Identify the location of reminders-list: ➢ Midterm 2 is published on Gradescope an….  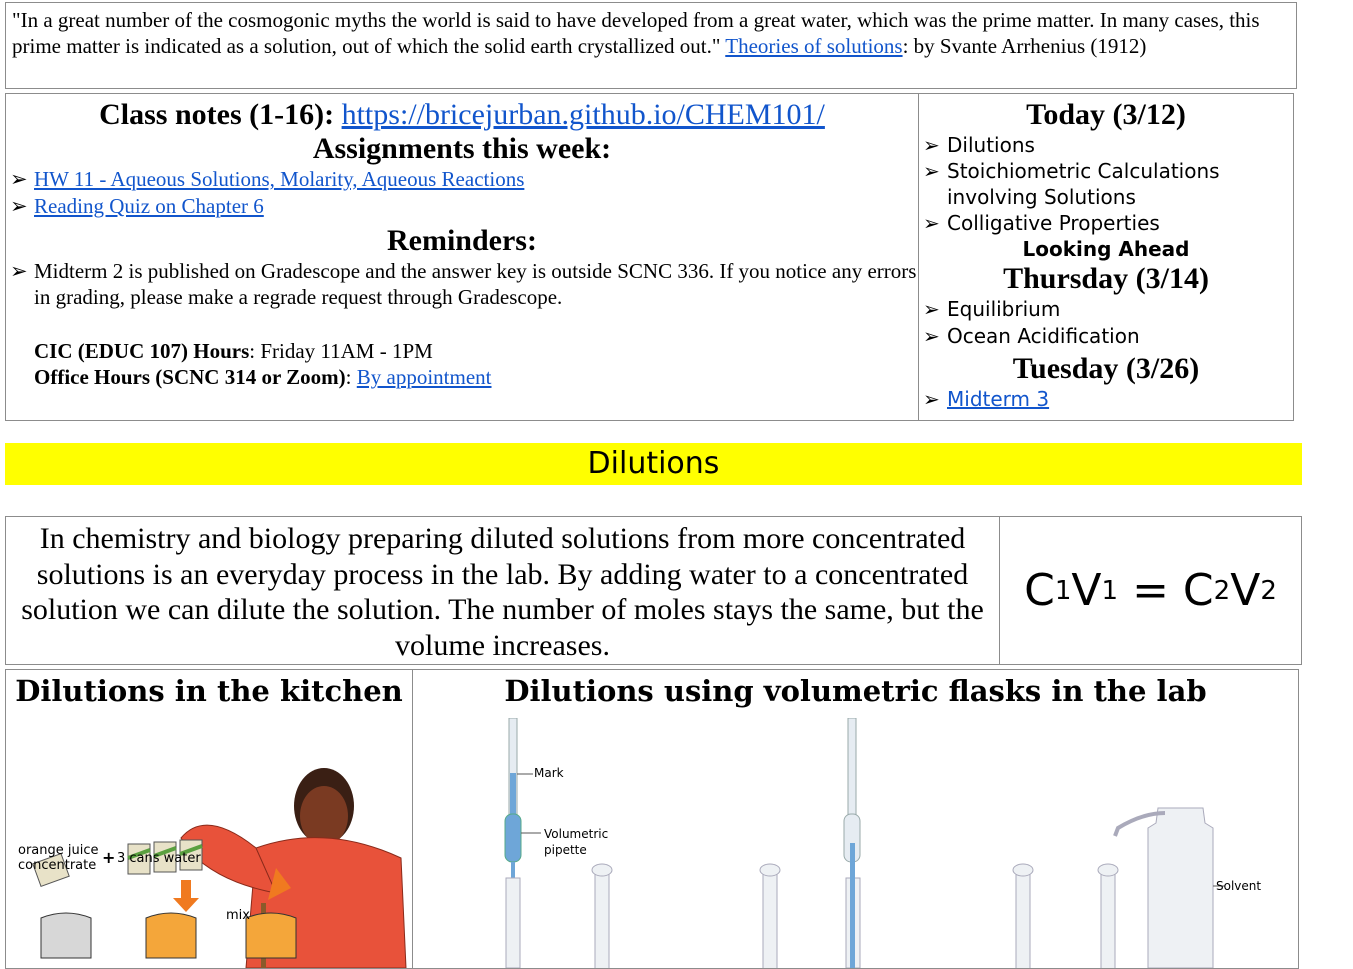
(462, 284).